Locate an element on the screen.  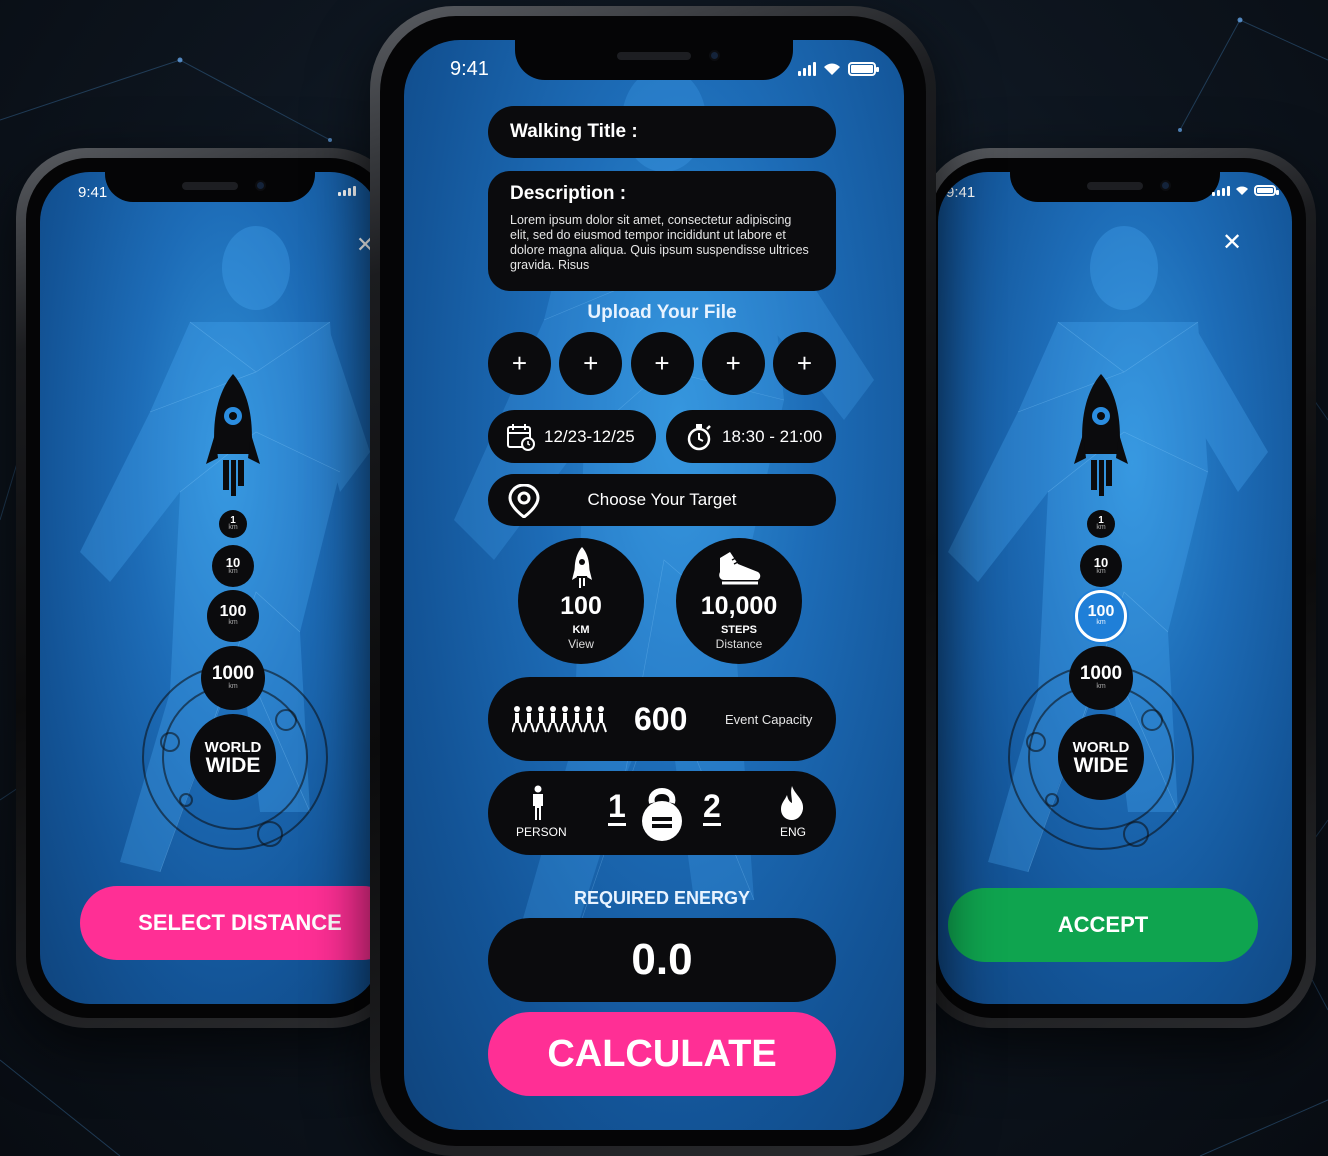
choose-target-field: Choose Your Target is located at coordinates (662, 500).